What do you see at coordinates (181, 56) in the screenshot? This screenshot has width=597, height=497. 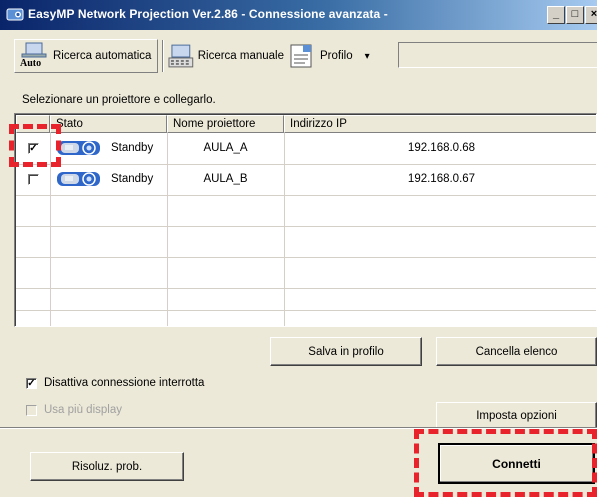 I see `manual-search-icon` at bounding box center [181, 56].